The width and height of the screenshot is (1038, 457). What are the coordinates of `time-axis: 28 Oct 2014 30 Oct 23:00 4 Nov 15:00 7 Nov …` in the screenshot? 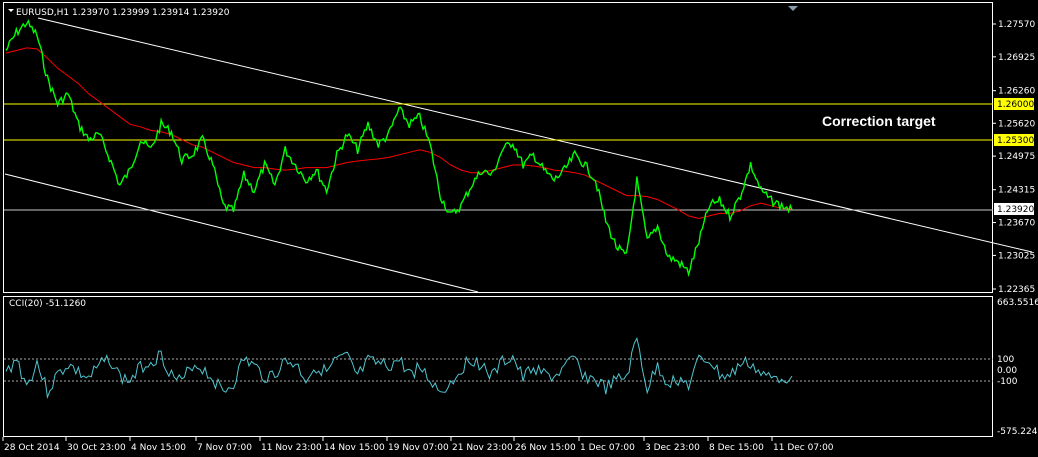 It's located at (418, 445).